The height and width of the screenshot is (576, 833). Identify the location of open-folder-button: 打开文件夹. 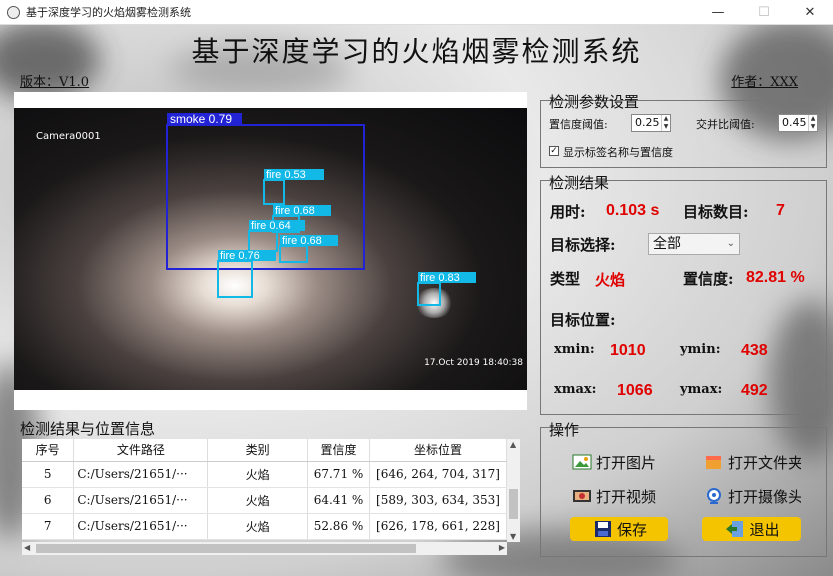
(751, 462).